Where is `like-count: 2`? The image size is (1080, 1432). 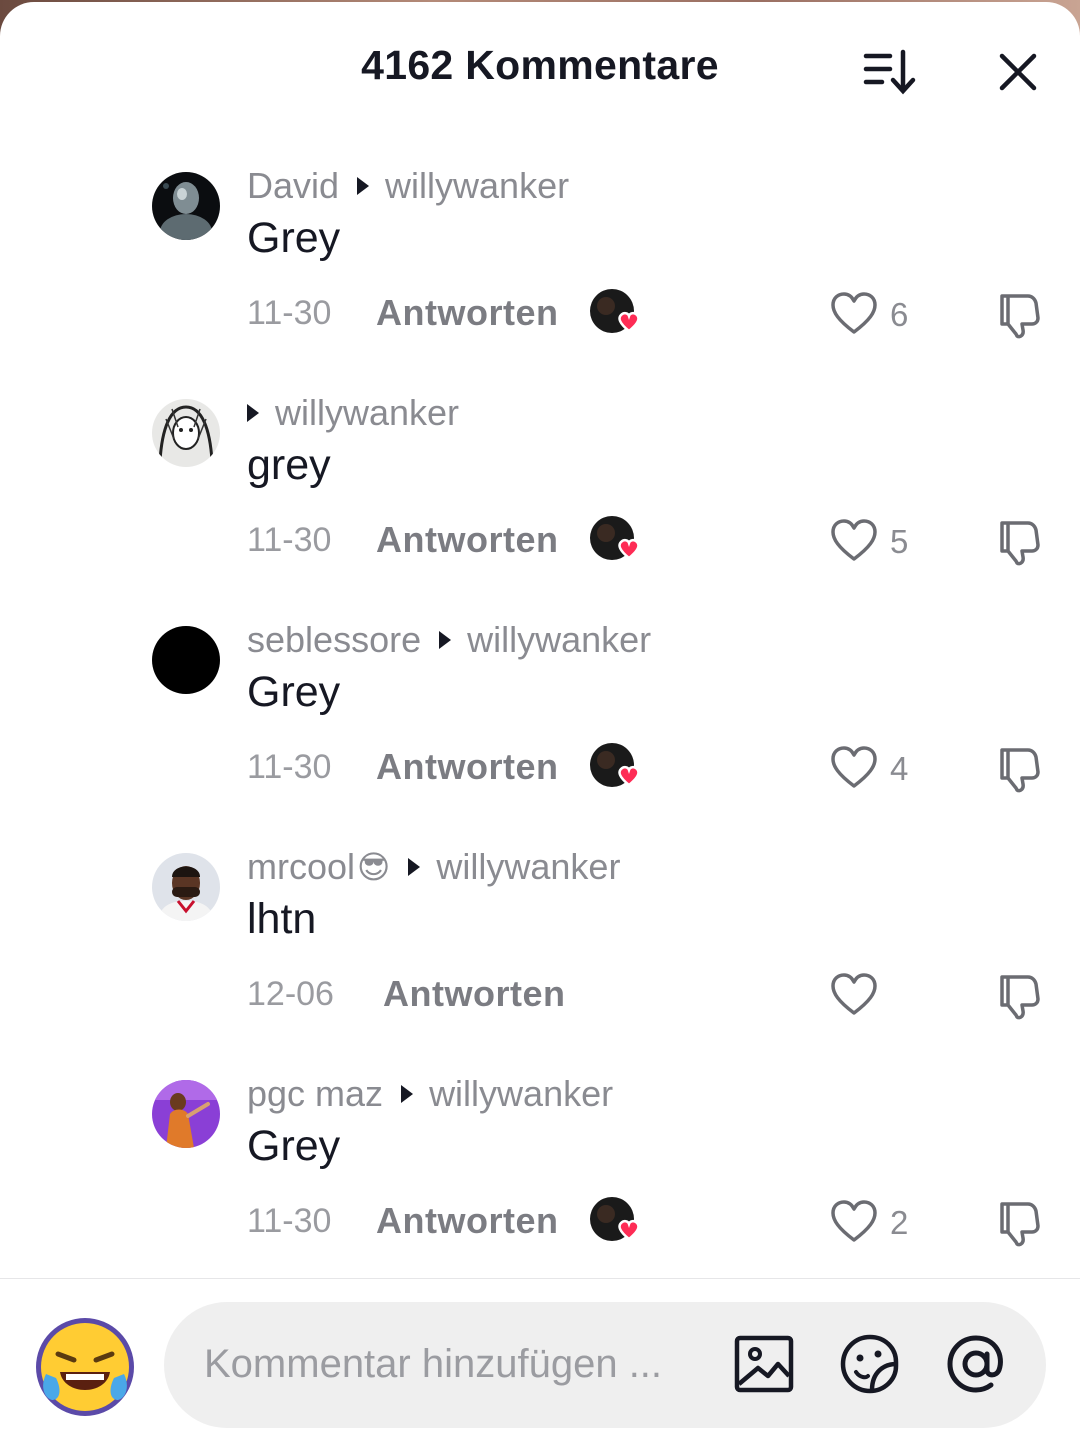 like-count: 2 is located at coordinates (899, 1222).